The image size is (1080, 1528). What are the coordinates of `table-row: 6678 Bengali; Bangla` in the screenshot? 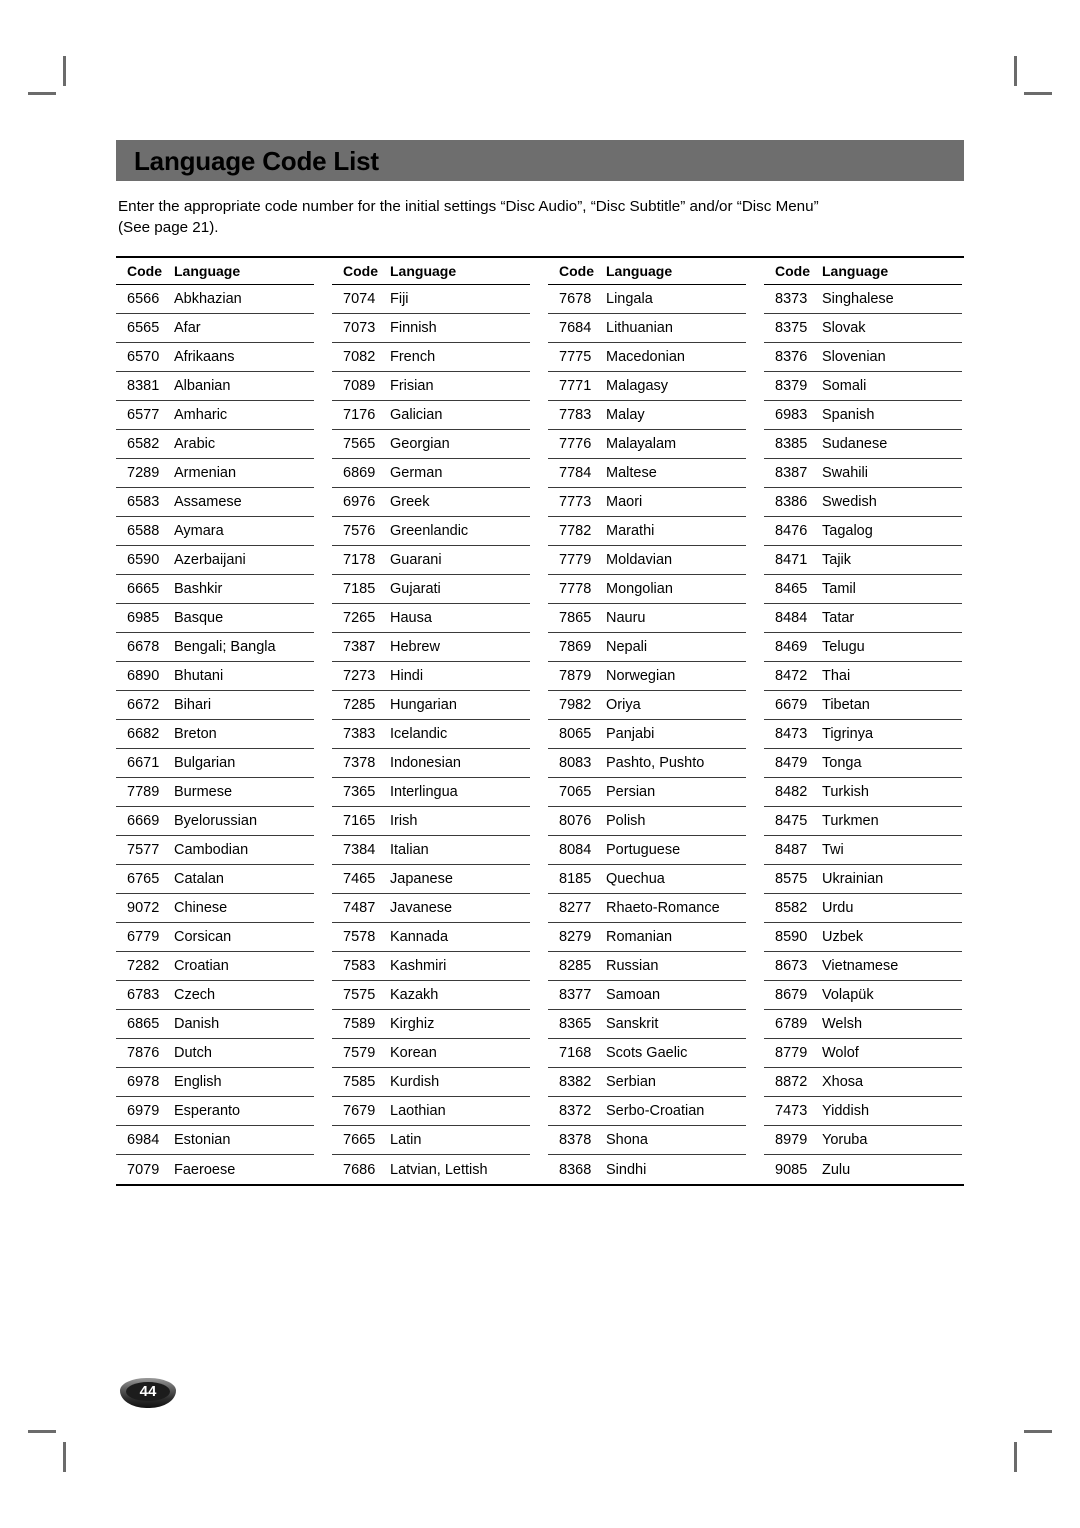 It's located at (215, 647).